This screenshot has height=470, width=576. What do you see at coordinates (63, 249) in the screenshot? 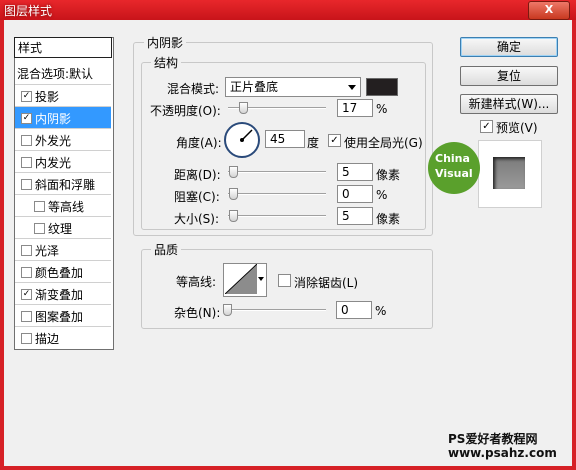
I see `sidebar-item: 光泽` at bounding box center [63, 249].